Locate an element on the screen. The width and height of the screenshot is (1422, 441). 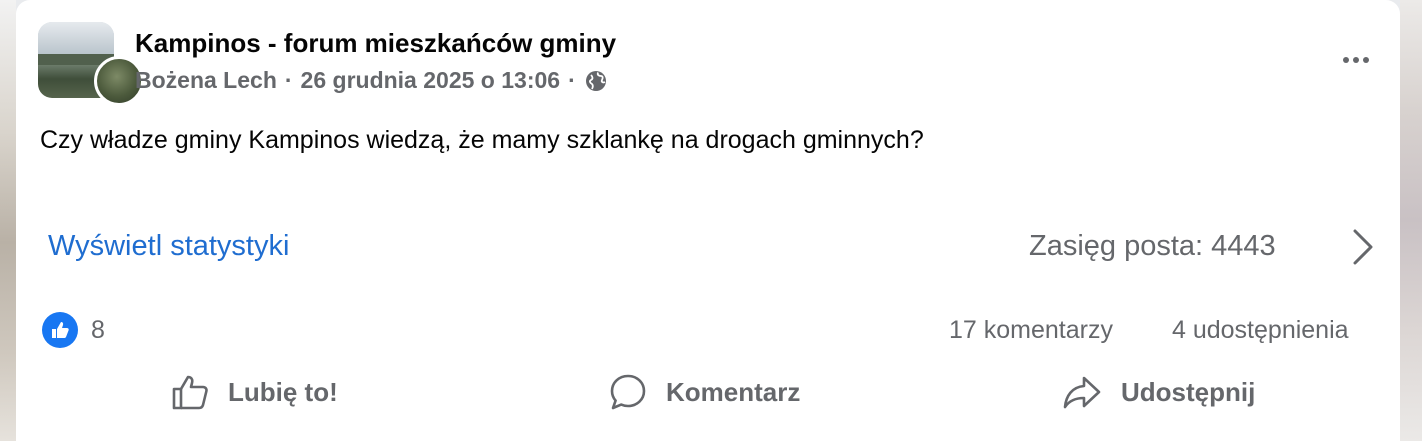
chevron-right-icon is located at coordinates (1363, 247).